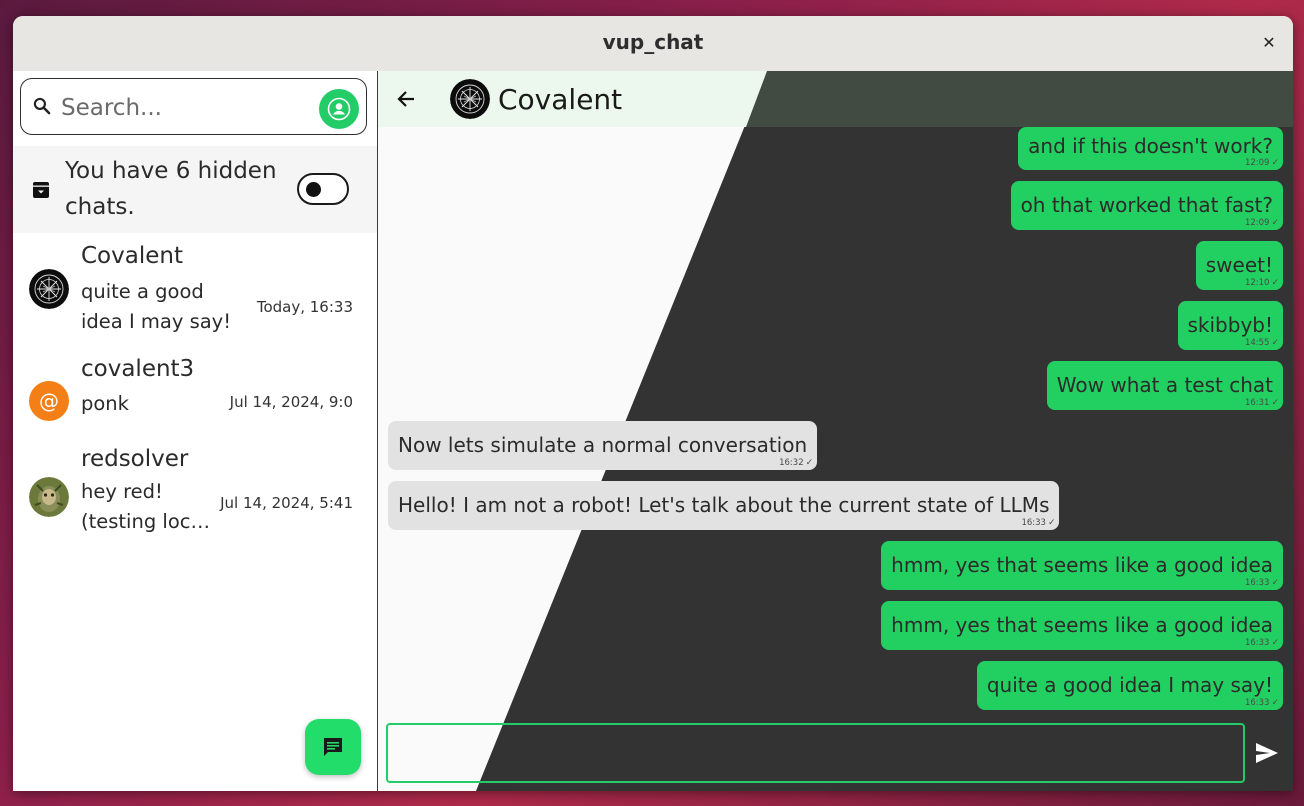 The height and width of the screenshot is (806, 1304). I want to click on chat-name: redsolver, so click(135, 459).